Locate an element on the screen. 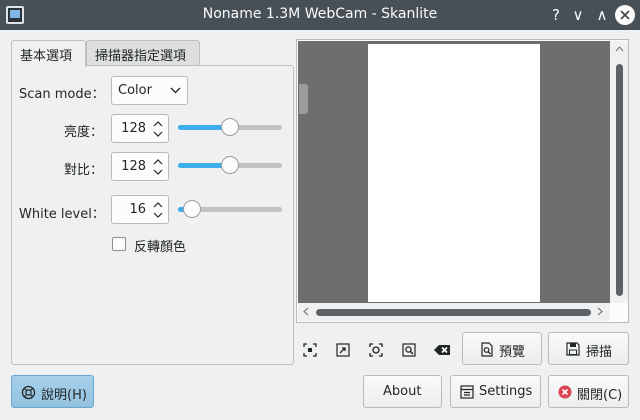  about-button: About is located at coordinates (402, 391).